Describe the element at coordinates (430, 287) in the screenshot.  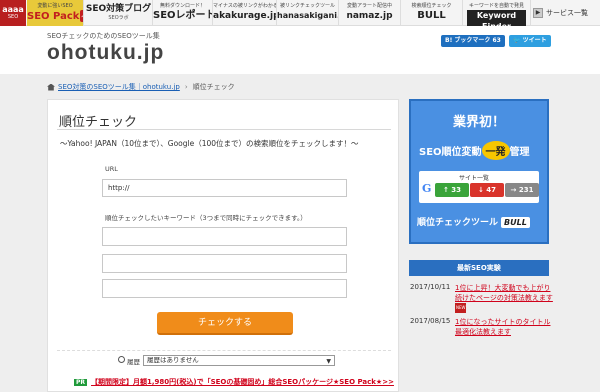
I see `news-date: 2017/10/11` at that location.